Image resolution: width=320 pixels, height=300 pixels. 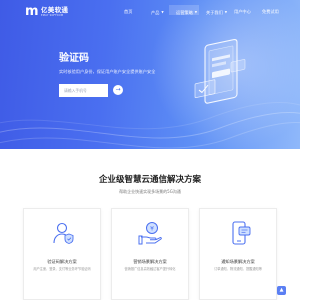 I want to click on phone-input, so click(x=83, y=90).